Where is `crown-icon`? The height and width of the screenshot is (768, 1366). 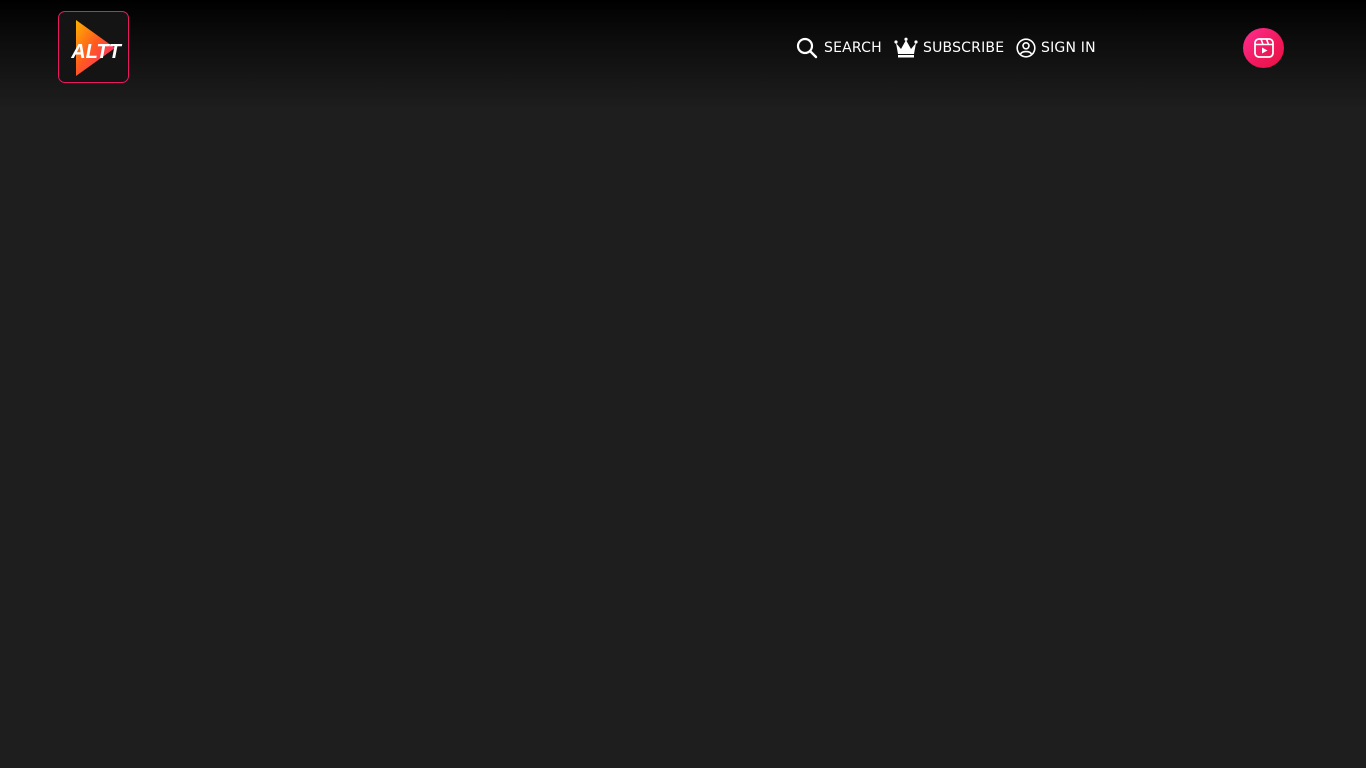
crown-icon is located at coordinates (906, 47).